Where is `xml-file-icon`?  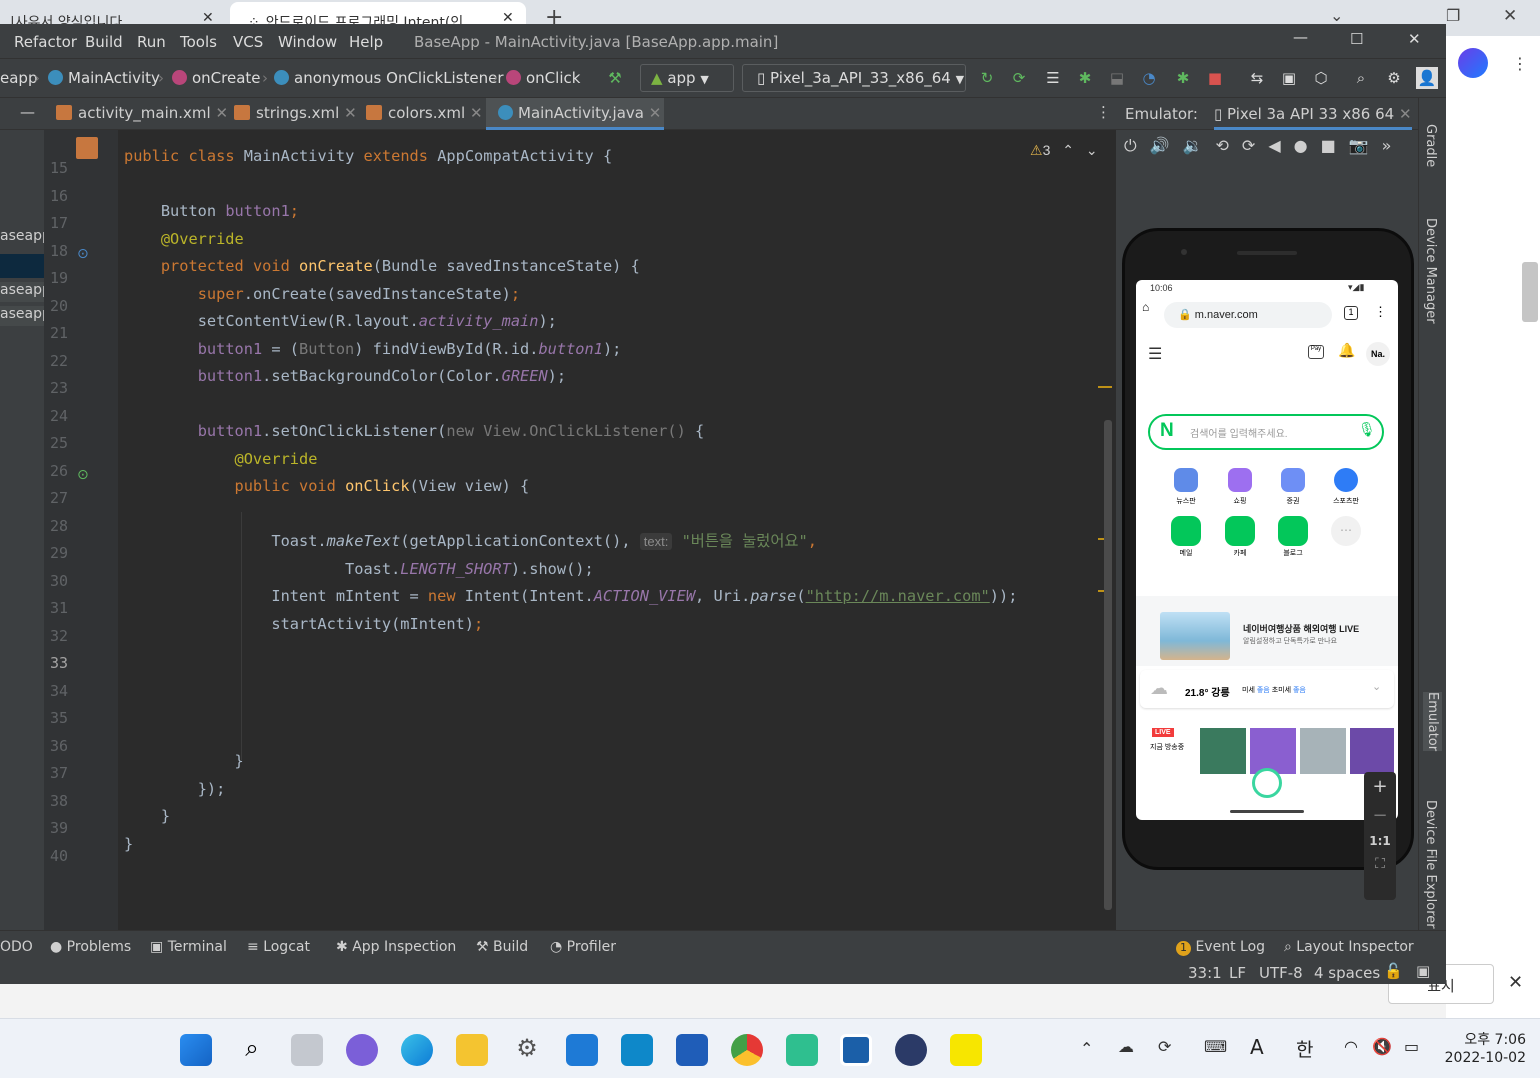
xml-file-icon is located at coordinates (87, 148).